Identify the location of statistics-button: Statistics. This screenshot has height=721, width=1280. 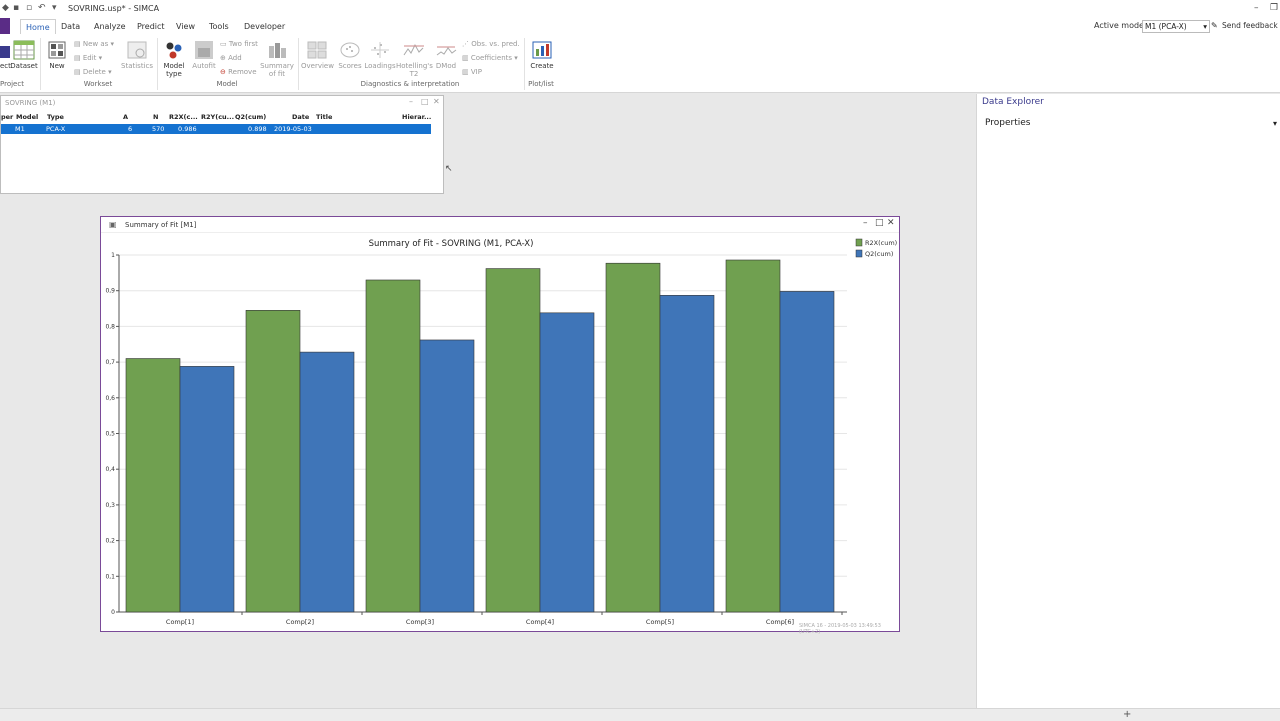
(137, 55).